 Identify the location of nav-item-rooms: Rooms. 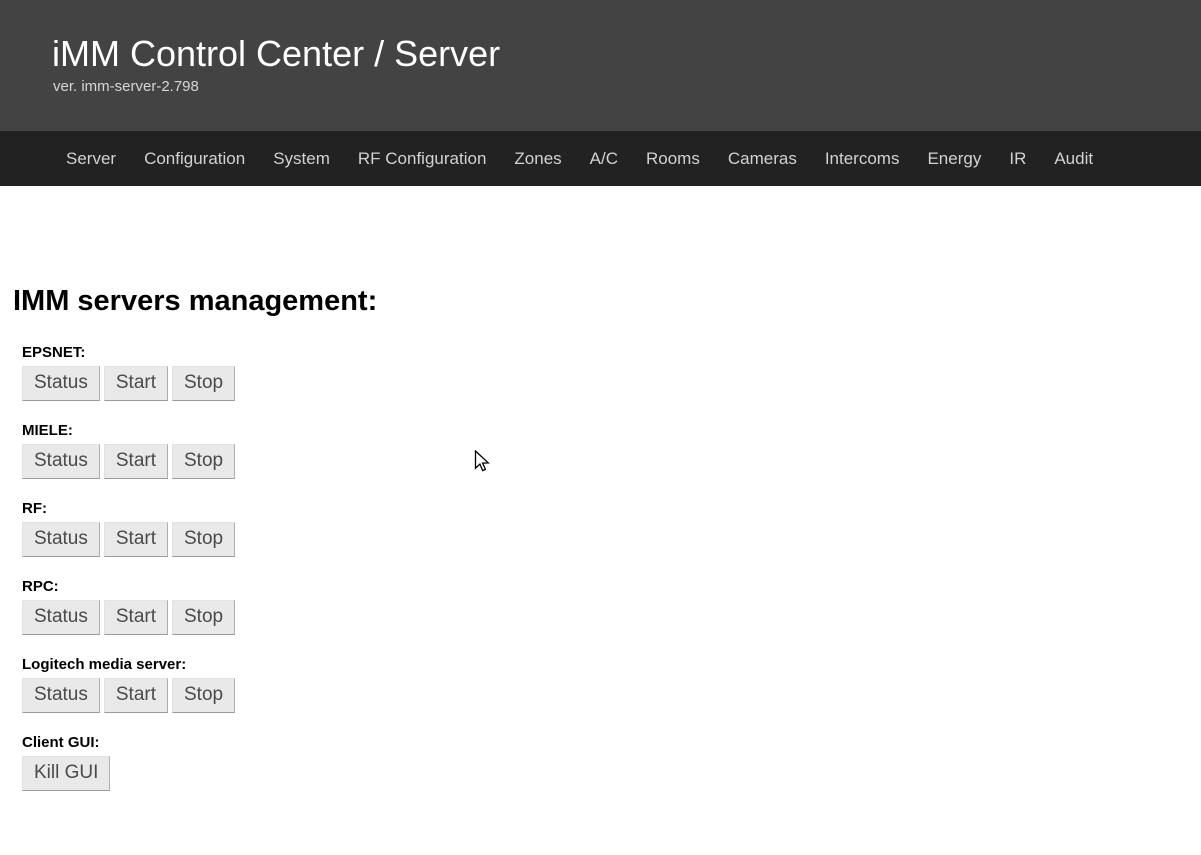
(673, 159).